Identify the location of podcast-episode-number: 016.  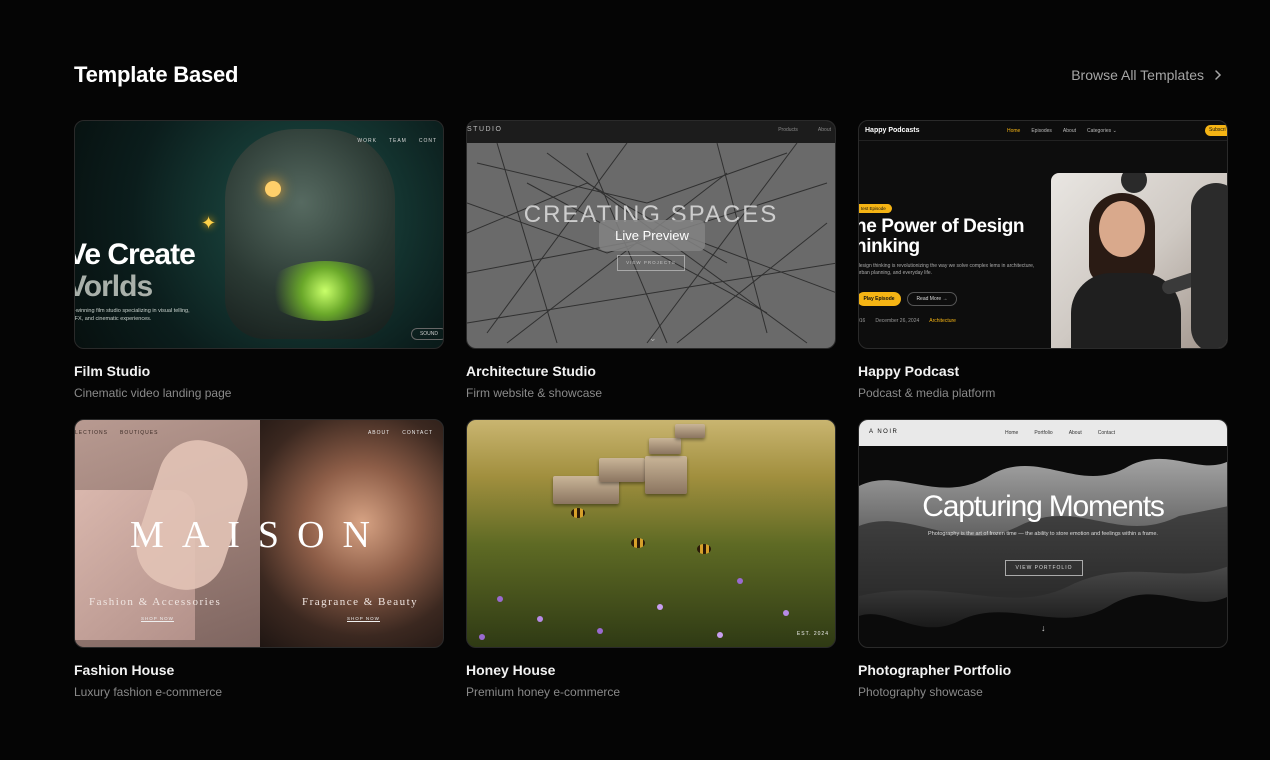
(862, 321).